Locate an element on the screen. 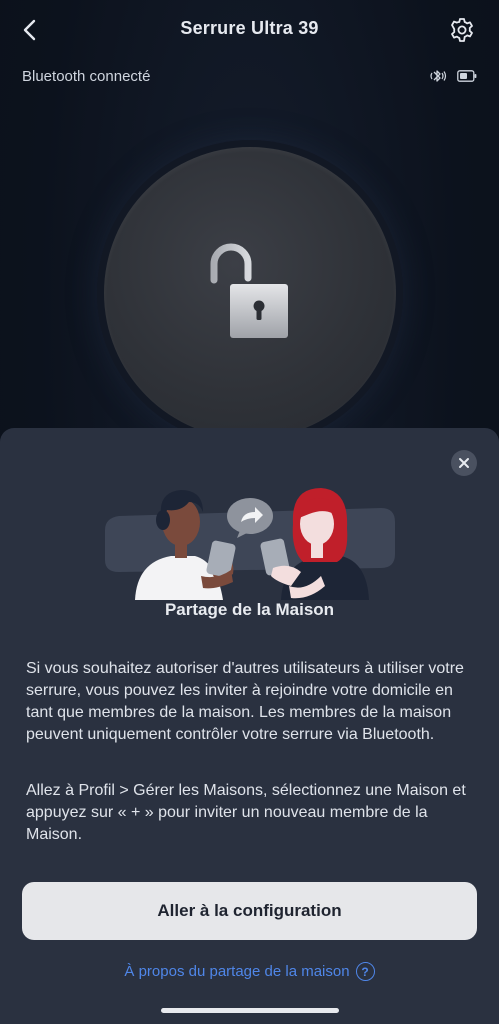 This screenshot has width=499, height=1024. header: Serrure Ultra 39 is located at coordinates (249, 30).